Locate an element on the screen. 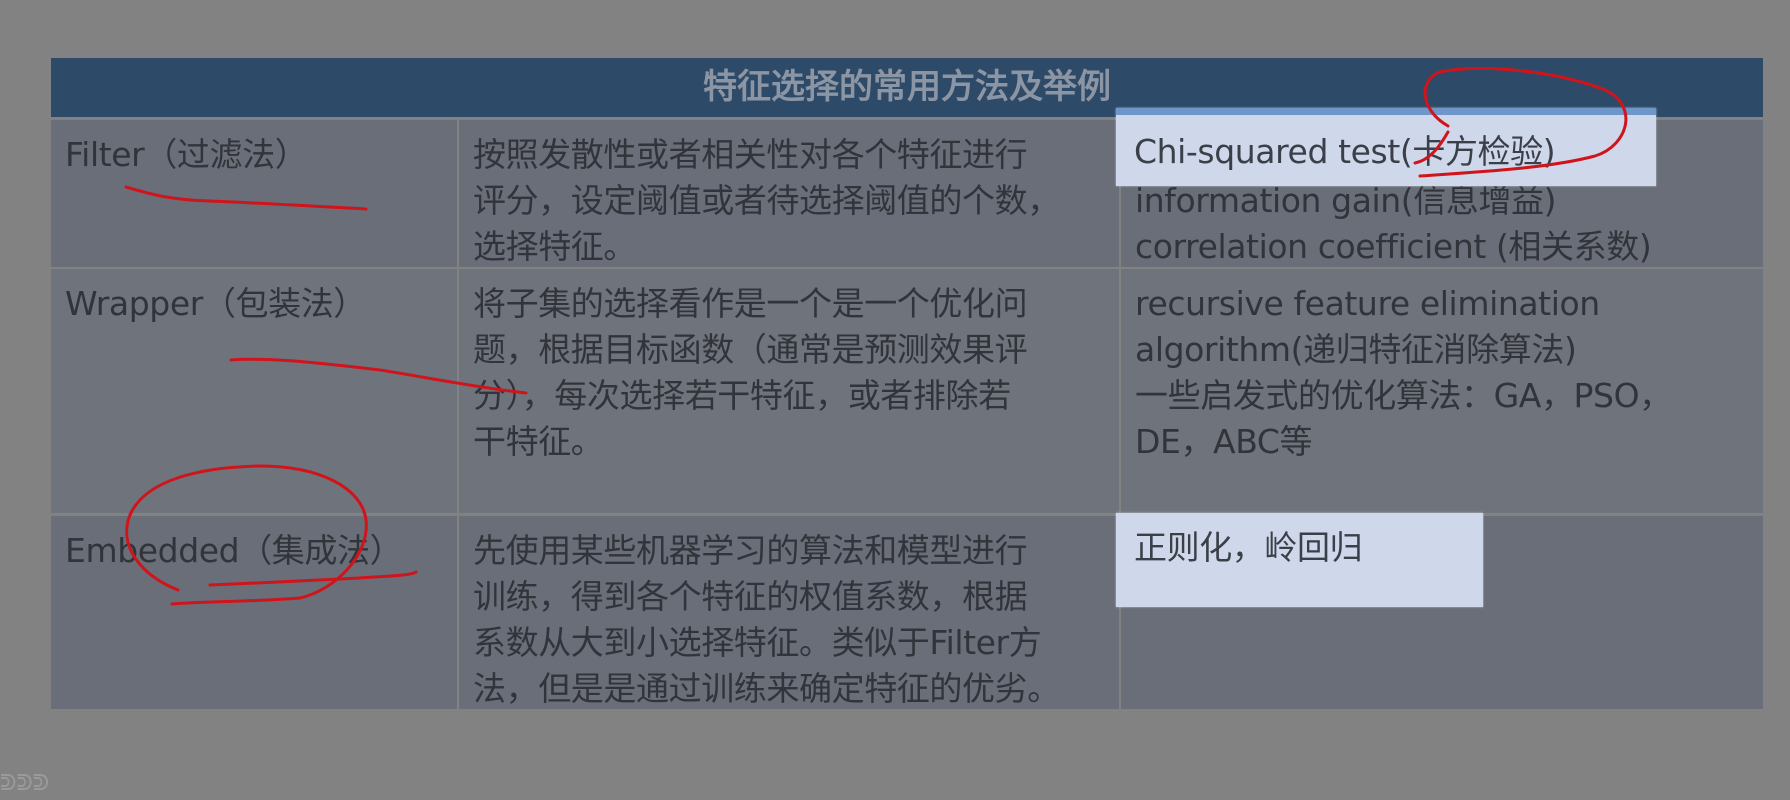 This screenshot has height=800, width=1790. method-name: Filter（过滤法） is located at coordinates (186, 154).